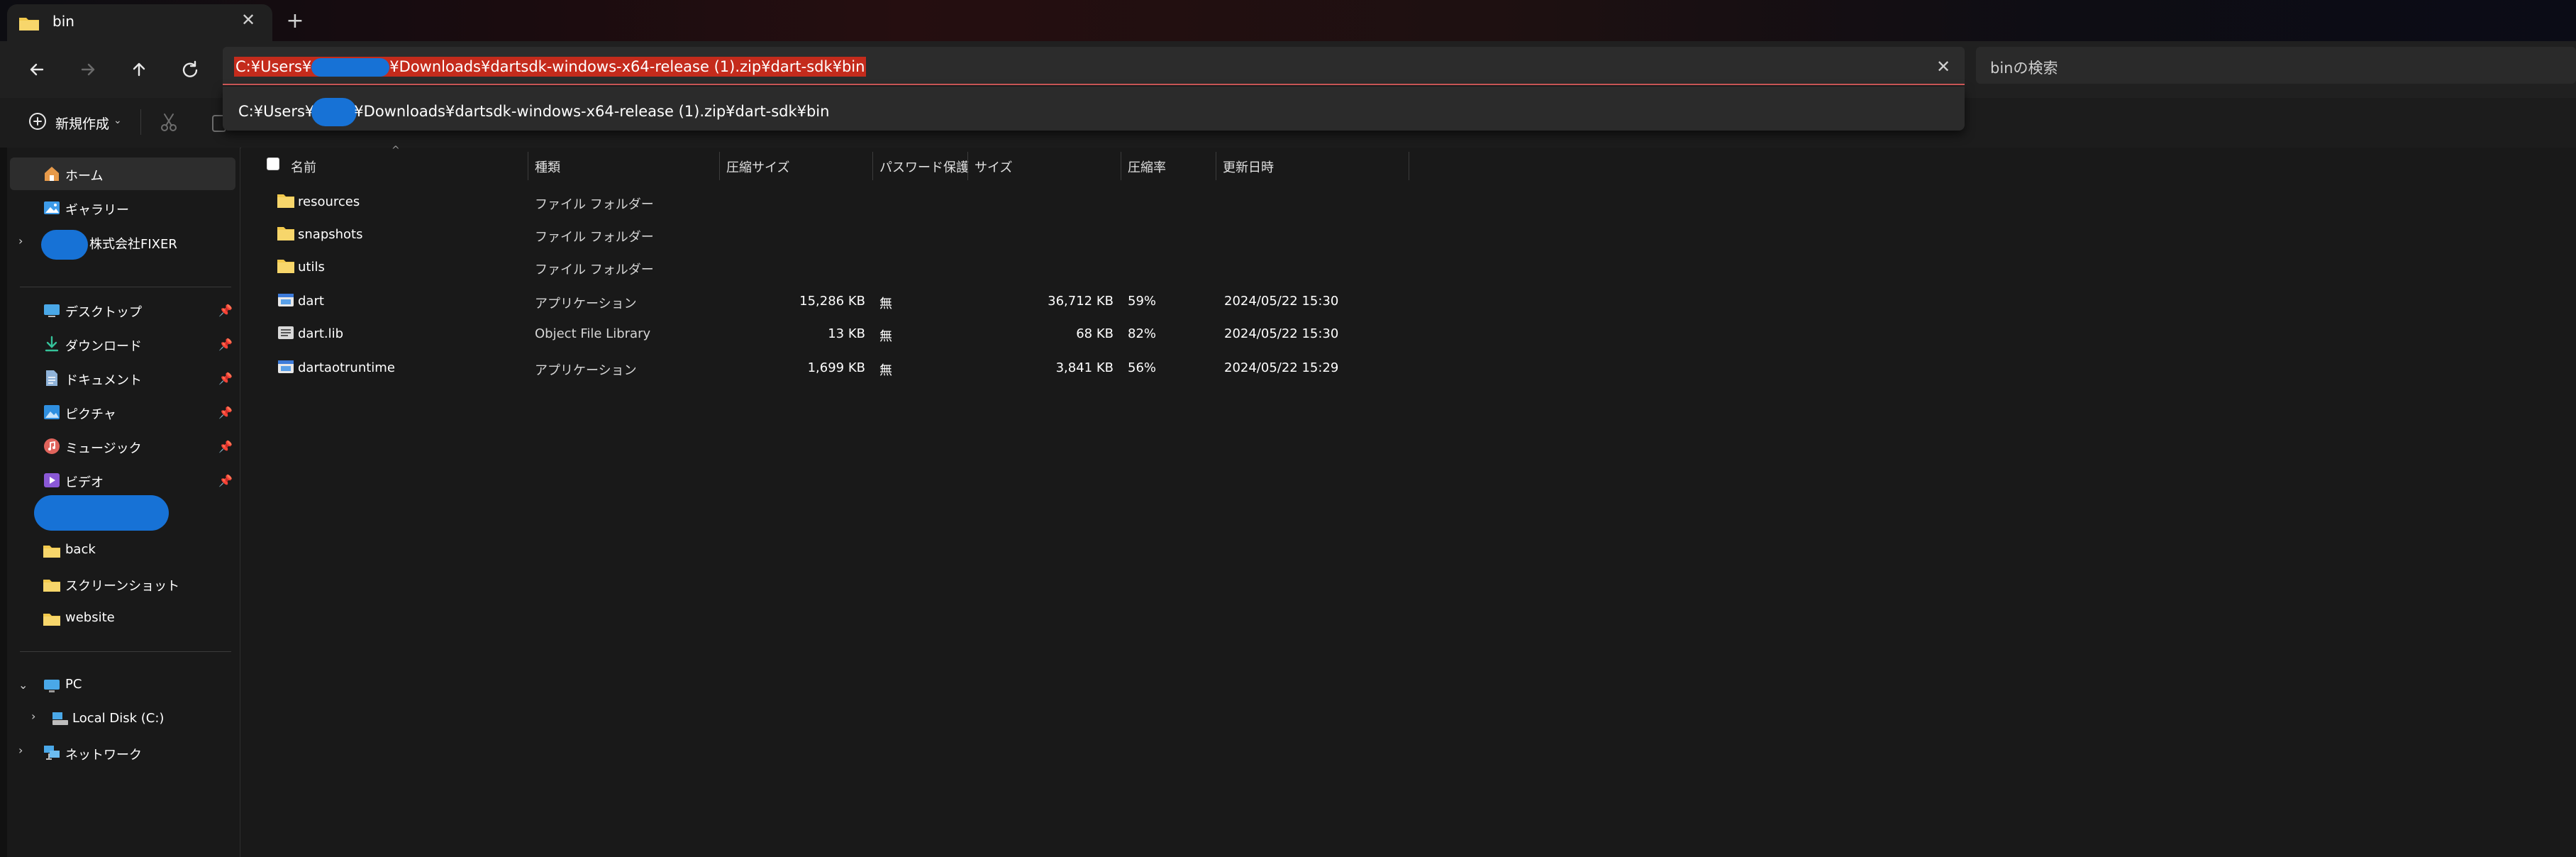 This screenshot has height=857, width=2576. What do you see at coordinates (3, 502) in the screenshot?
I see `pane-edge` at bounding box center [3, 502].